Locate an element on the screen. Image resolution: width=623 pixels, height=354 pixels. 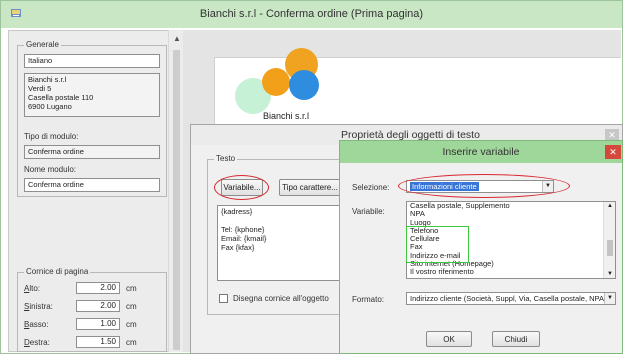
draw-frame-checkbox is located at coordinates (223, 298).